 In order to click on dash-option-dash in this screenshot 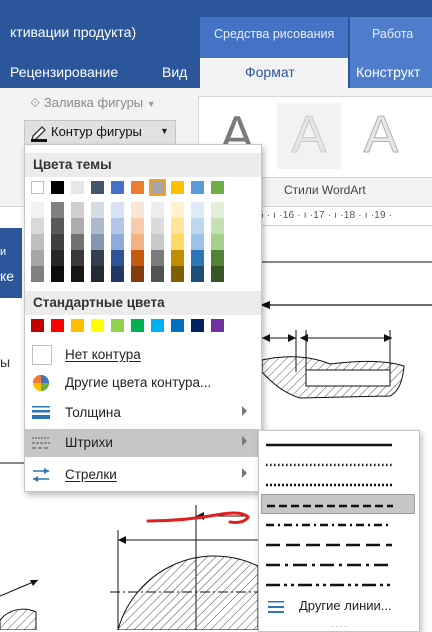, I will do `click(338, 504)`.